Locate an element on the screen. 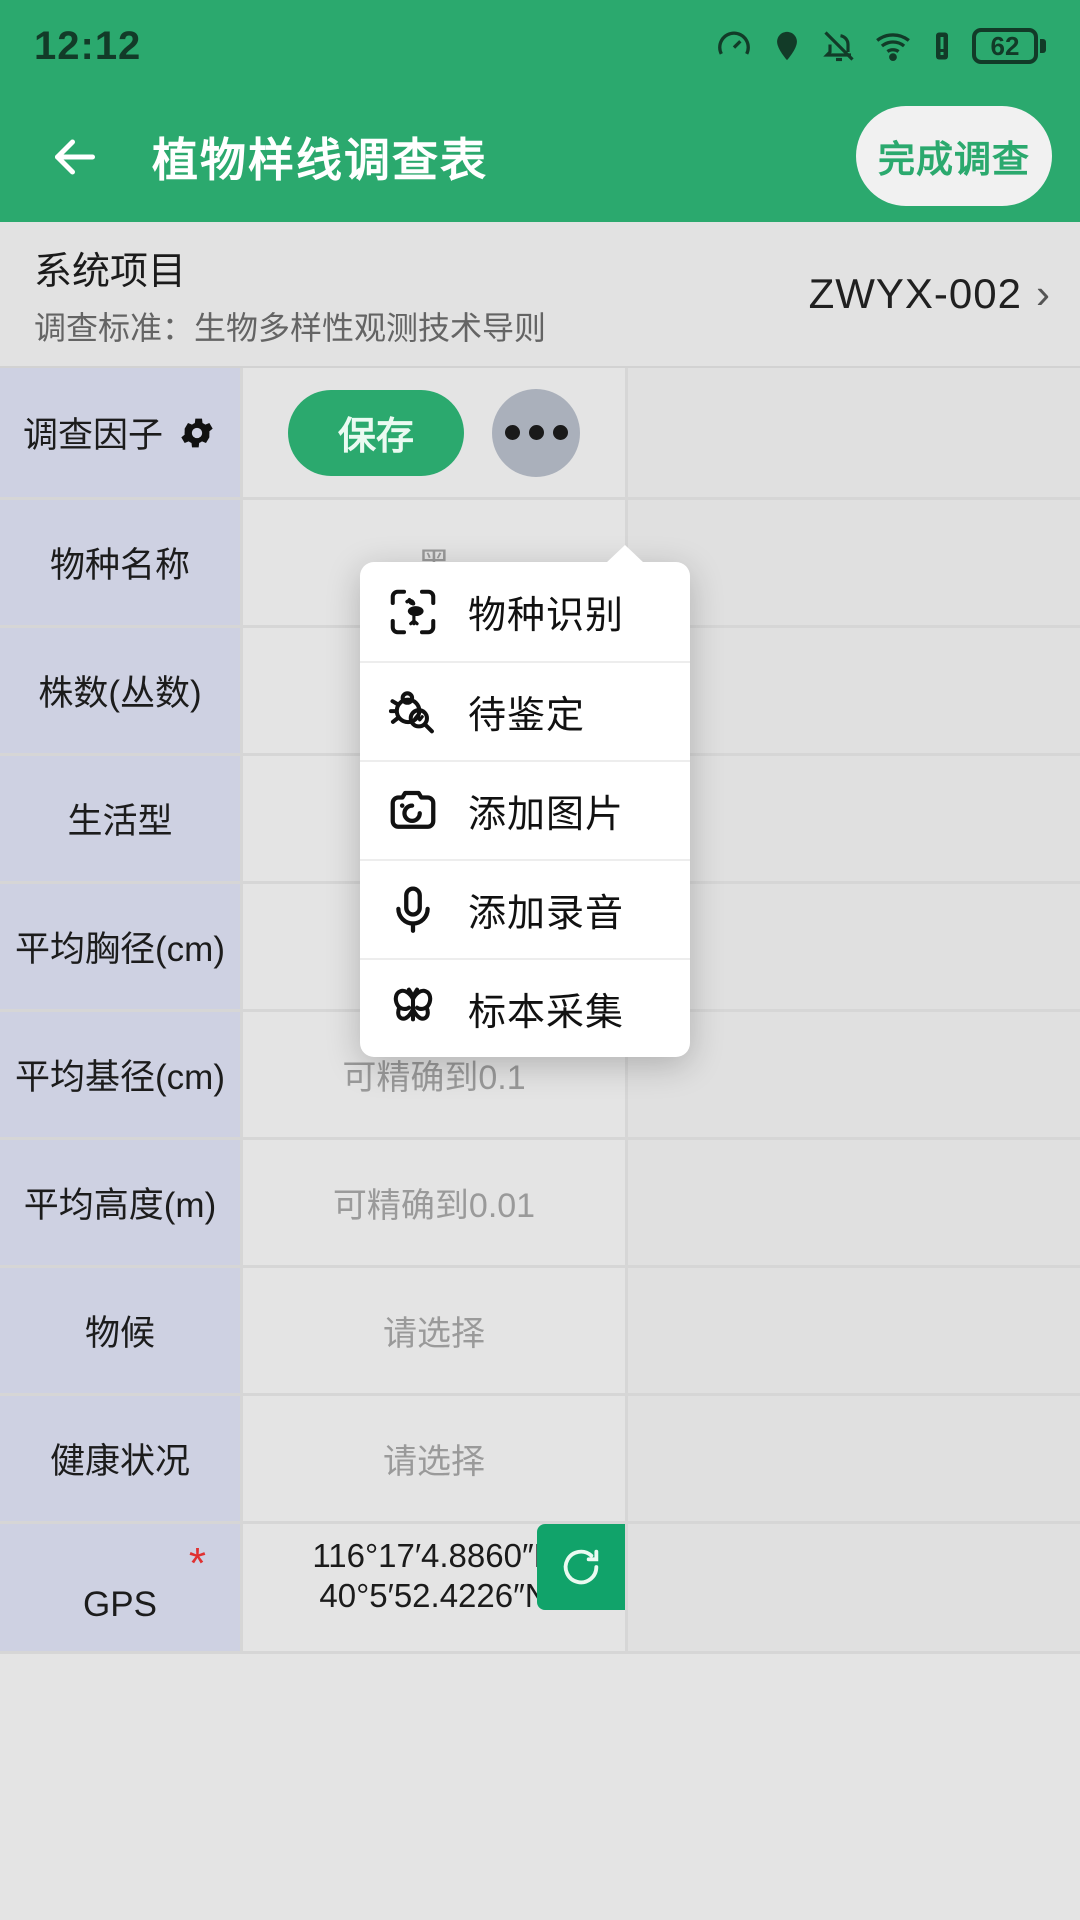  project-panel: 系统项目 调查标准：生物多样性观测技术导则 ZWYX-002 › is located at coordinates (540, 295).